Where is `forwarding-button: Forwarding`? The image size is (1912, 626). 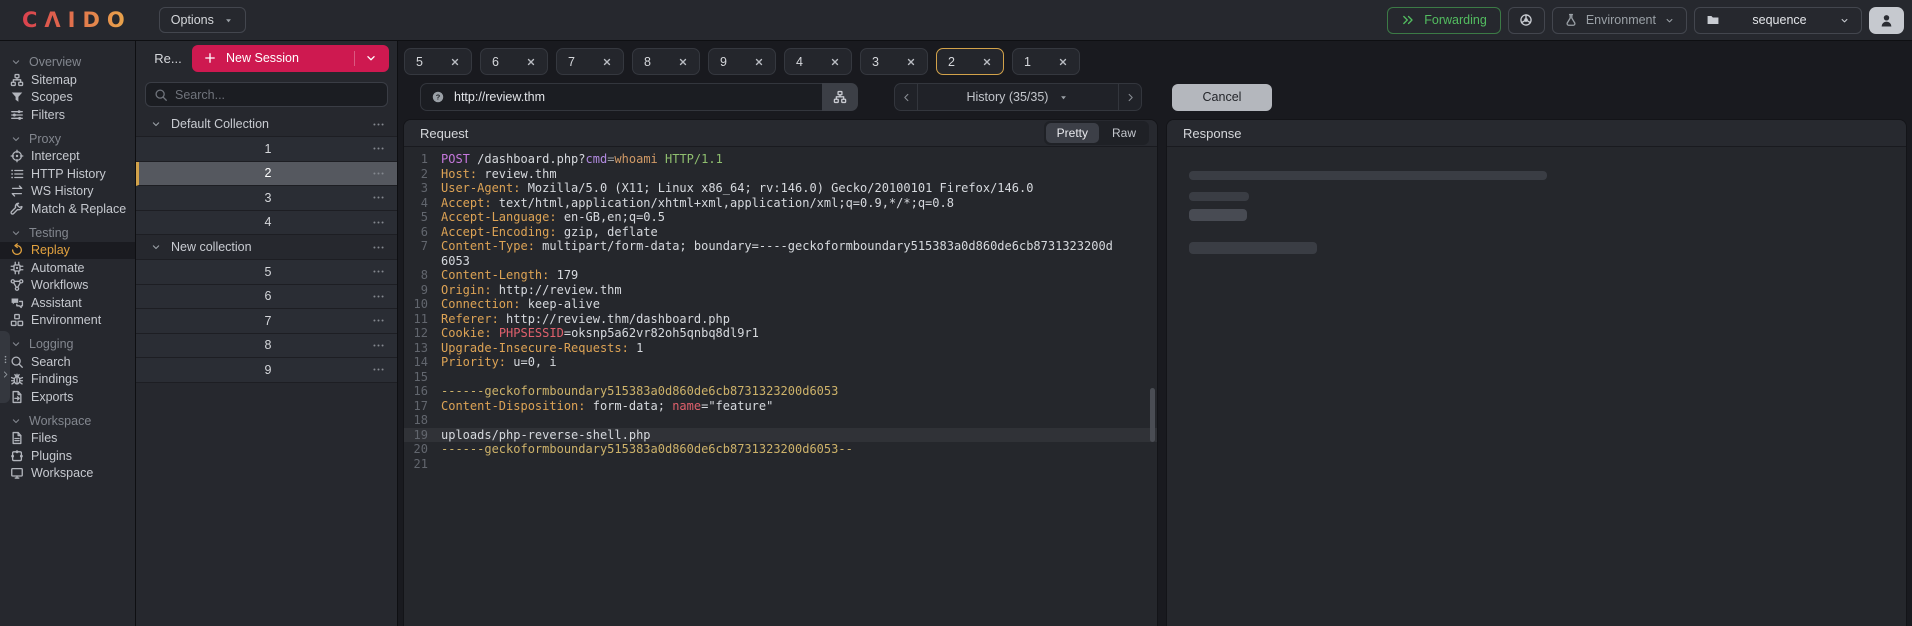
forwarding-button: Forwarding is located at coordinates (1444, 20).